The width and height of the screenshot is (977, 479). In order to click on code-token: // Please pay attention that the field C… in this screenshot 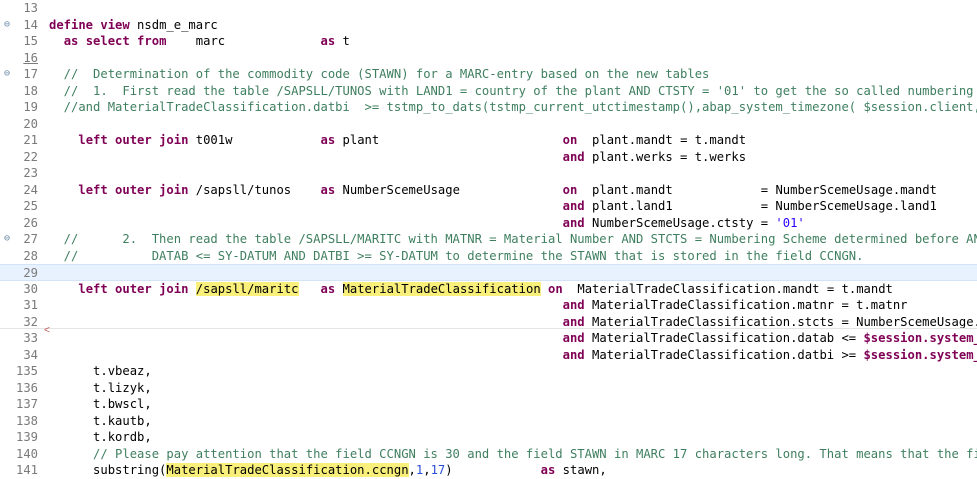, I will do `click(513, 453)`.